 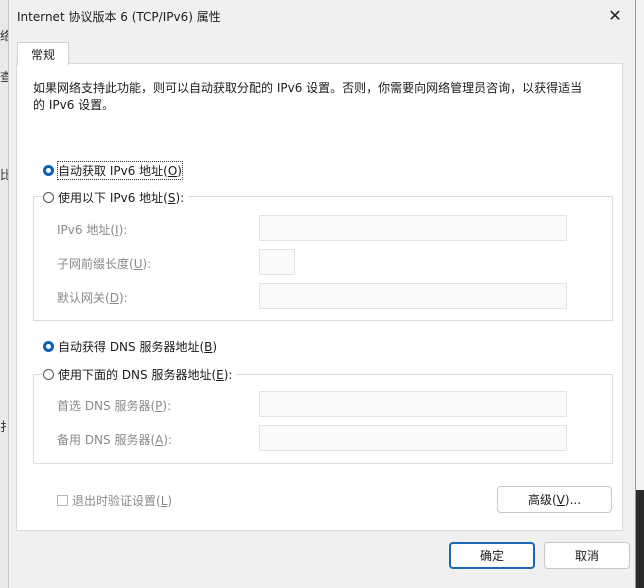 I want to click on manual-dns-radio: 使用下面的 DNS 服务器地址(E):, so click(x=140, y=374).